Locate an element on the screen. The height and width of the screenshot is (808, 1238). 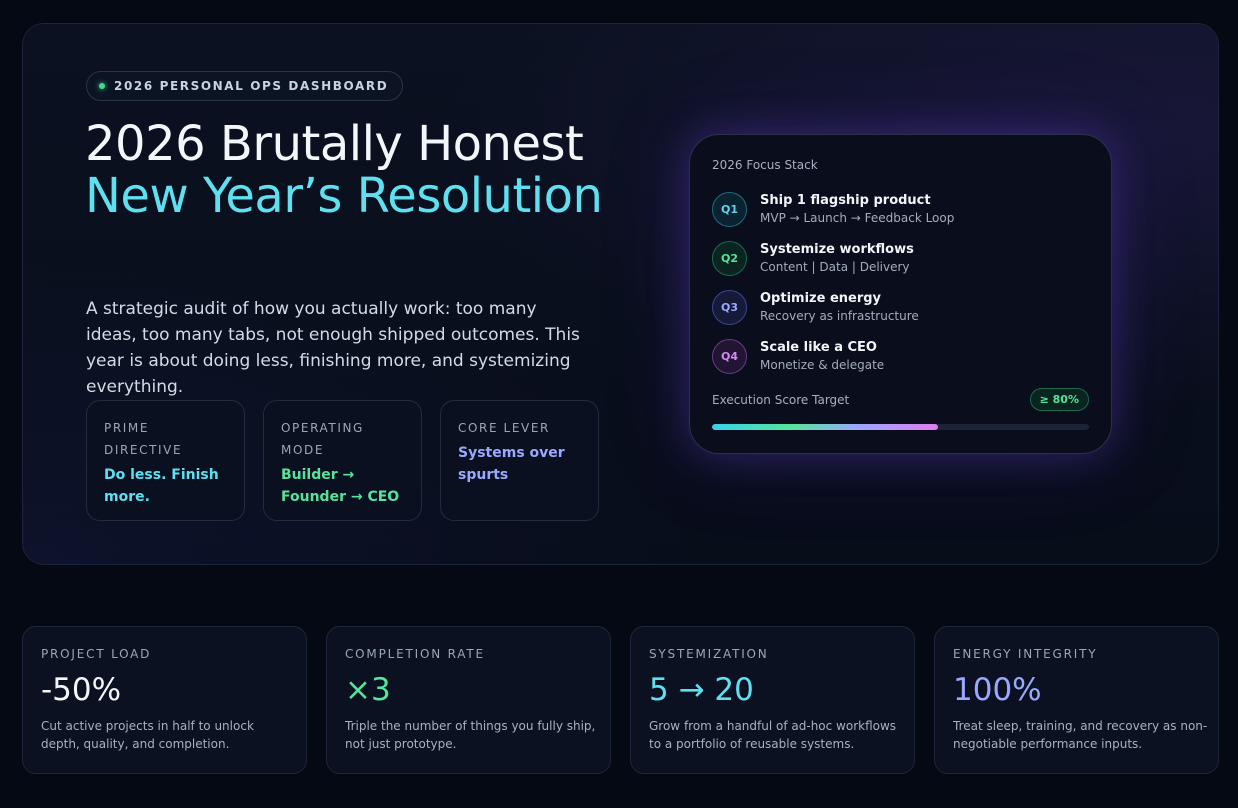
dashboard-pill: 2026 PERSONAL OPS DASHBOARD is located at coordinates (245, 86).